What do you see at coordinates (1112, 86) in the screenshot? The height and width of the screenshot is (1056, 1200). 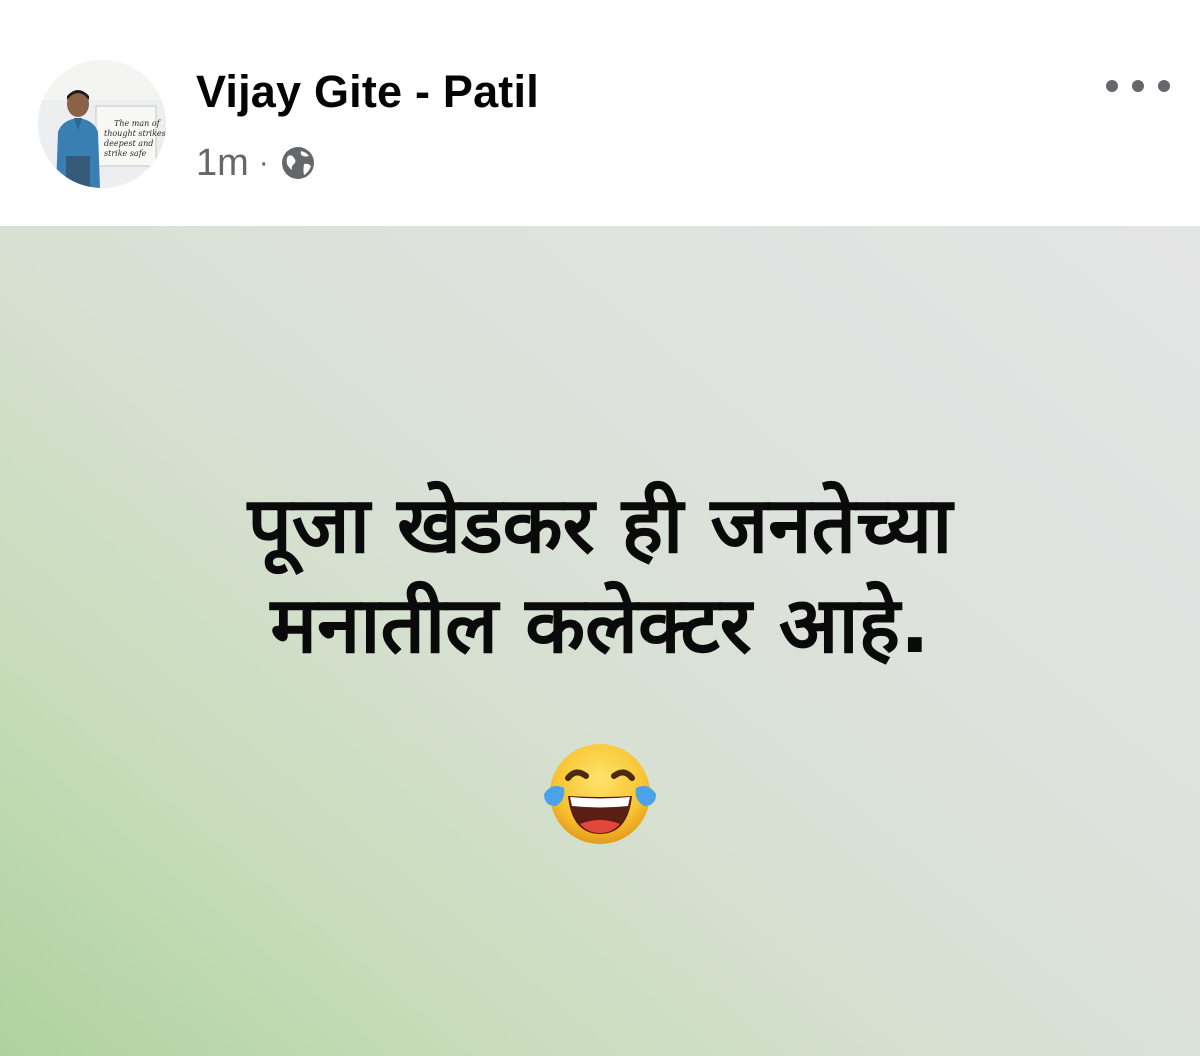 I see `more-options-icon` at bounding box center [1112, 86].